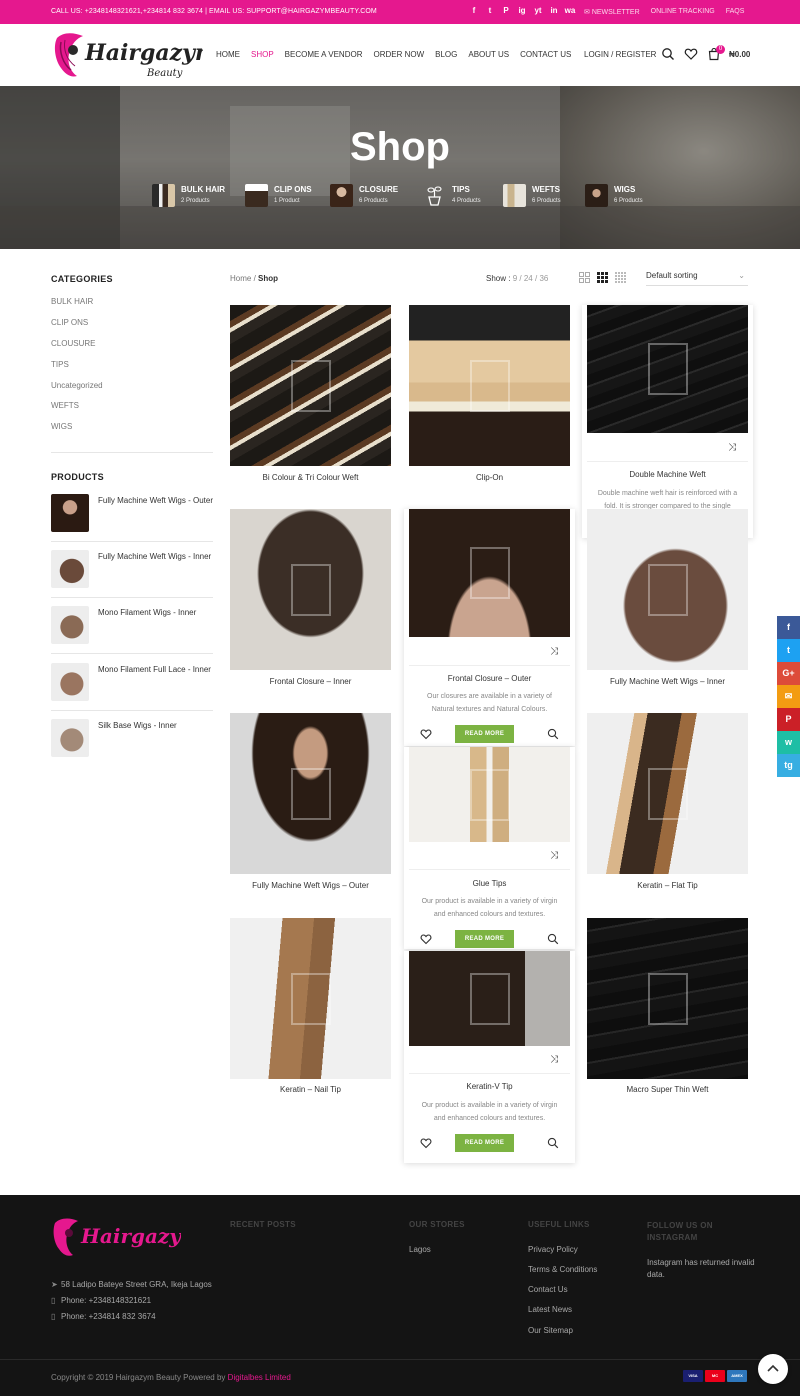 This screenshot has height=1396, width=800. Describe the element at coordinates (72, 301) in the screenshot. I see `sidebar-category-bulk-hair: BULK HAIR` at that location.